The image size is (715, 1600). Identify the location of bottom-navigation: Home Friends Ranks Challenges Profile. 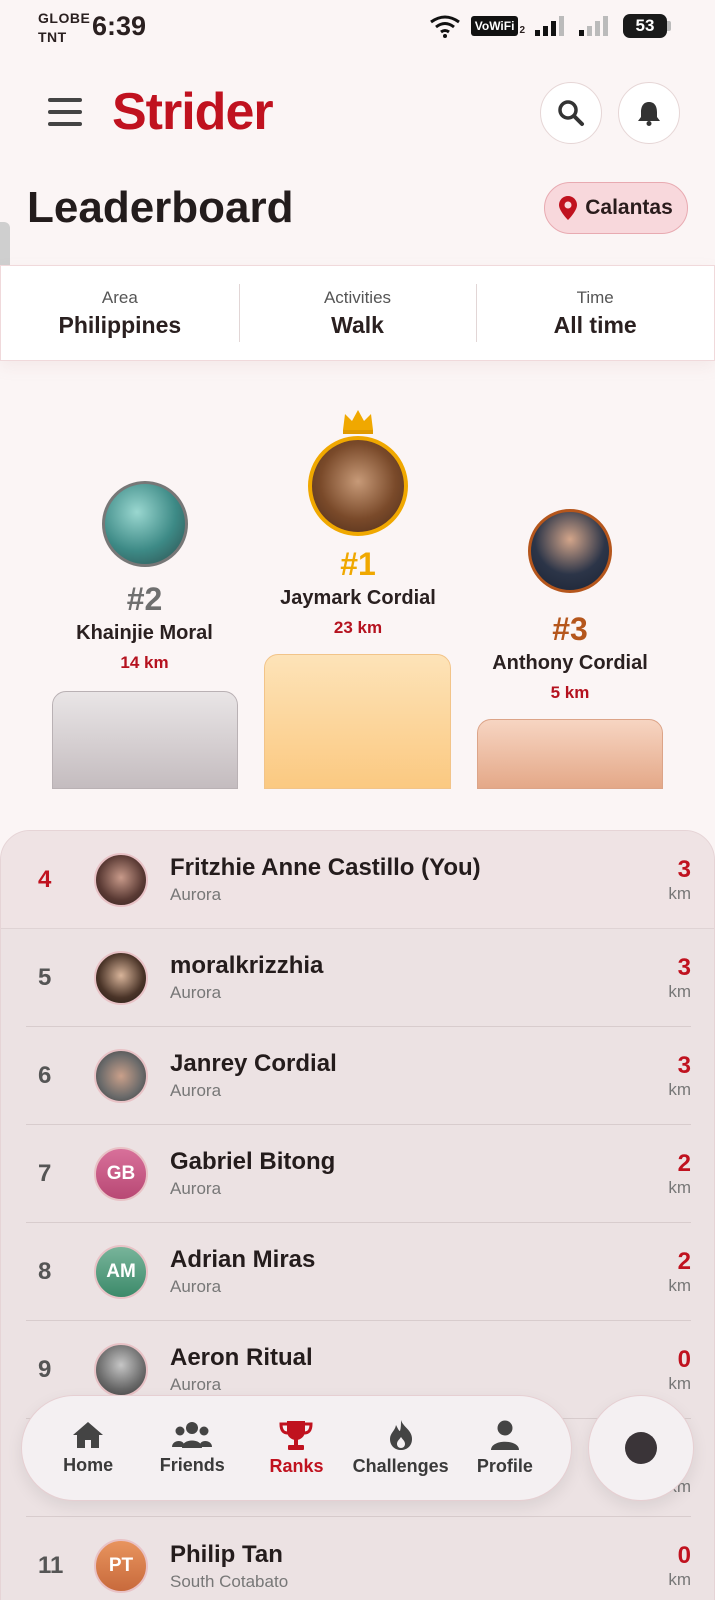
(296, 1448).